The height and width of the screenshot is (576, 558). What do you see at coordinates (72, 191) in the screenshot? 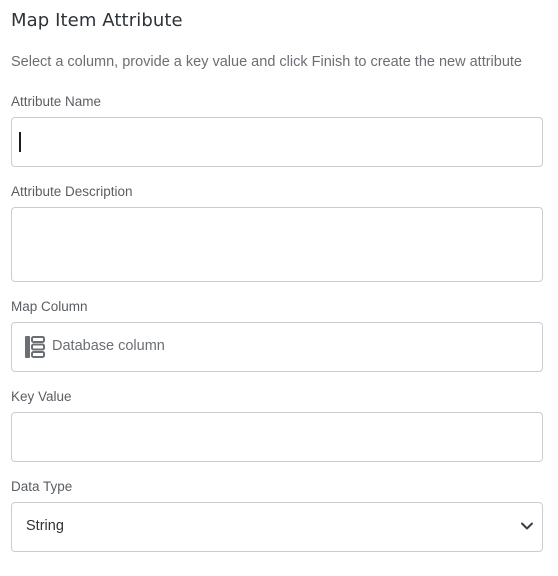
I see `attribute-description-label: Attribute Description` at bounding box center [72, 191].